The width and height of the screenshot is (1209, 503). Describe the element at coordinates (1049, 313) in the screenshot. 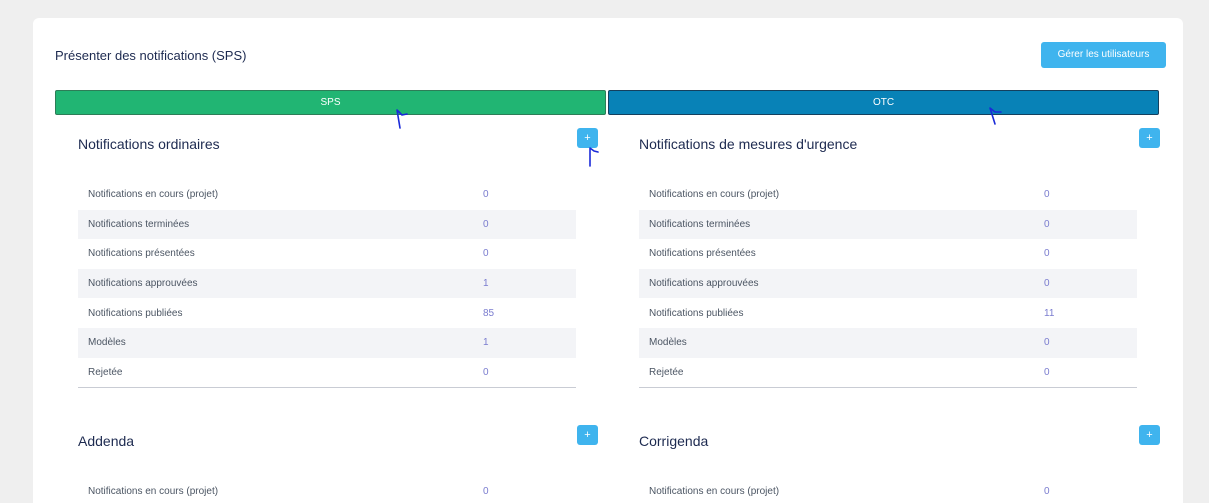

I see `stat-value: 11` at that location.